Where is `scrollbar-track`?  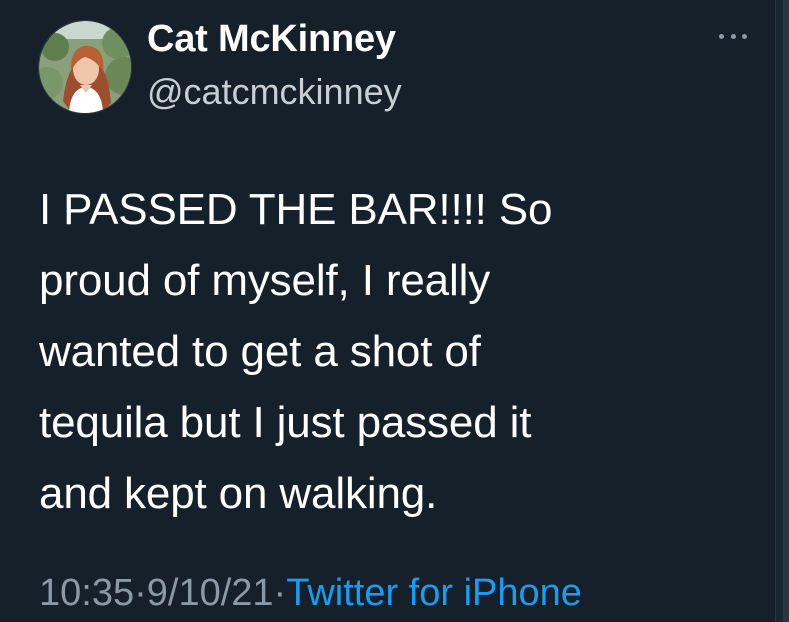 scrollbar-track is located at coordinates (779, 311).